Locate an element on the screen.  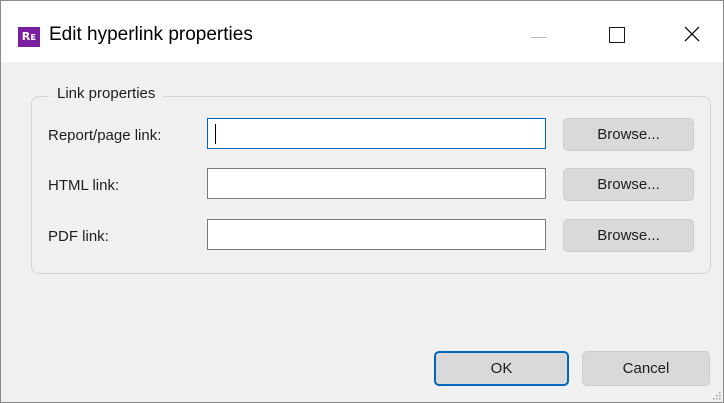
html-link-input is located at coordinates (376, 183).